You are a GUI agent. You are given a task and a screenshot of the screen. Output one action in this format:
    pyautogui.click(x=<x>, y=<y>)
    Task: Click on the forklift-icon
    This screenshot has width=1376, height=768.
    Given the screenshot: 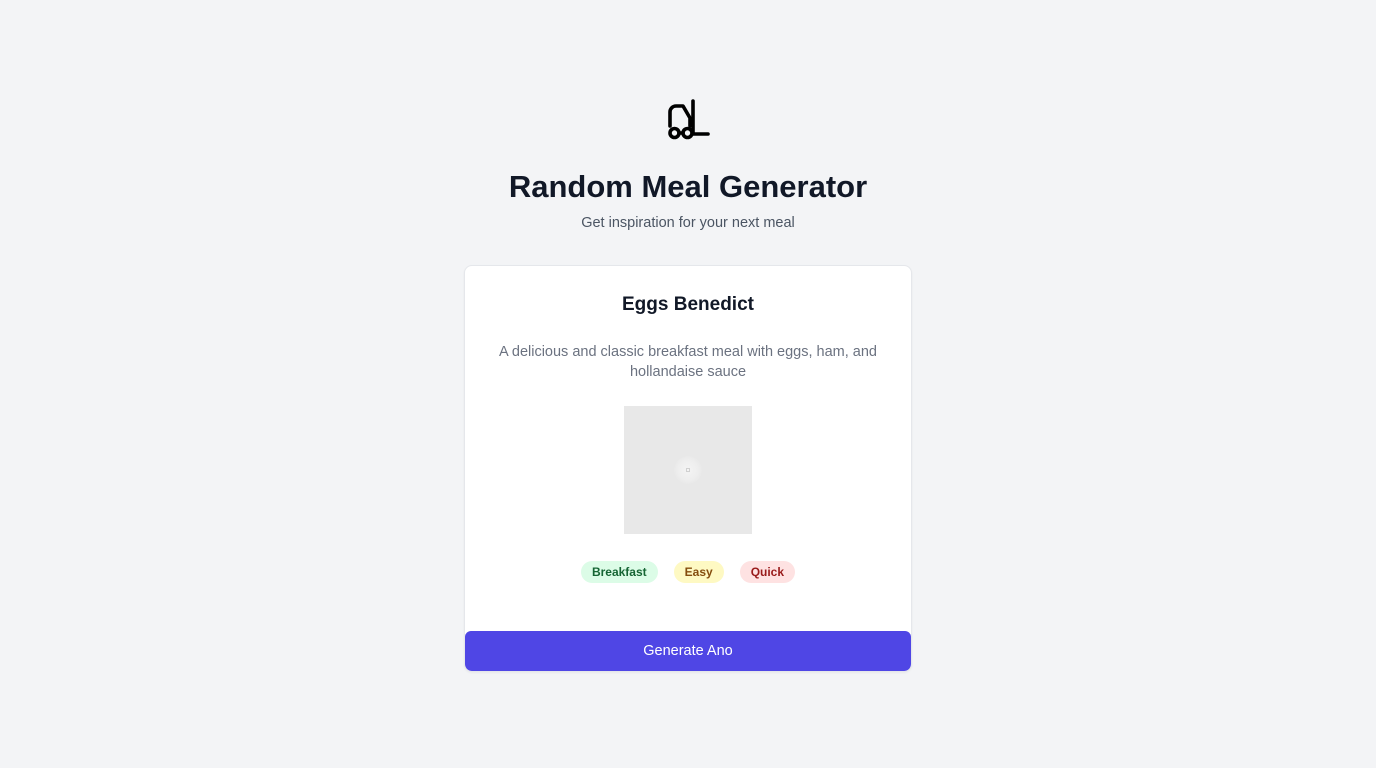 What is the action you would take?
    pyautogui.click(x=689, y=119)
    